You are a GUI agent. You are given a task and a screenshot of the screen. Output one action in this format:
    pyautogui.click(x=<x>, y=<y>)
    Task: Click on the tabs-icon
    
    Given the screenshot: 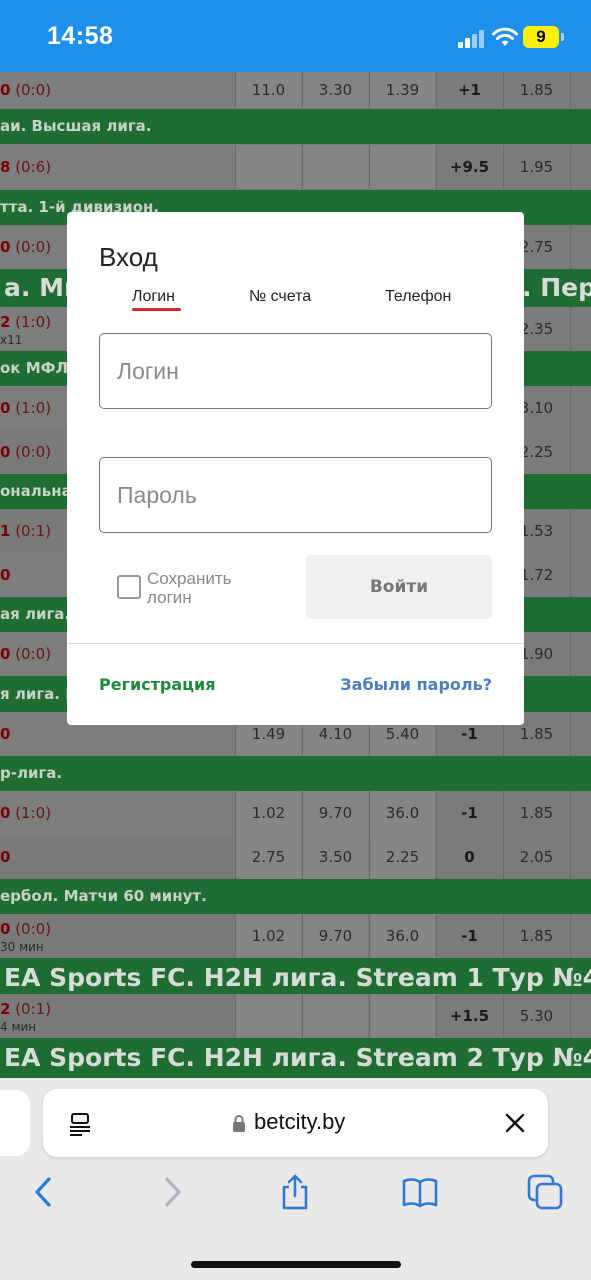 What is the action you would take?
    pyautogui.click(x=545, y=1192)
    